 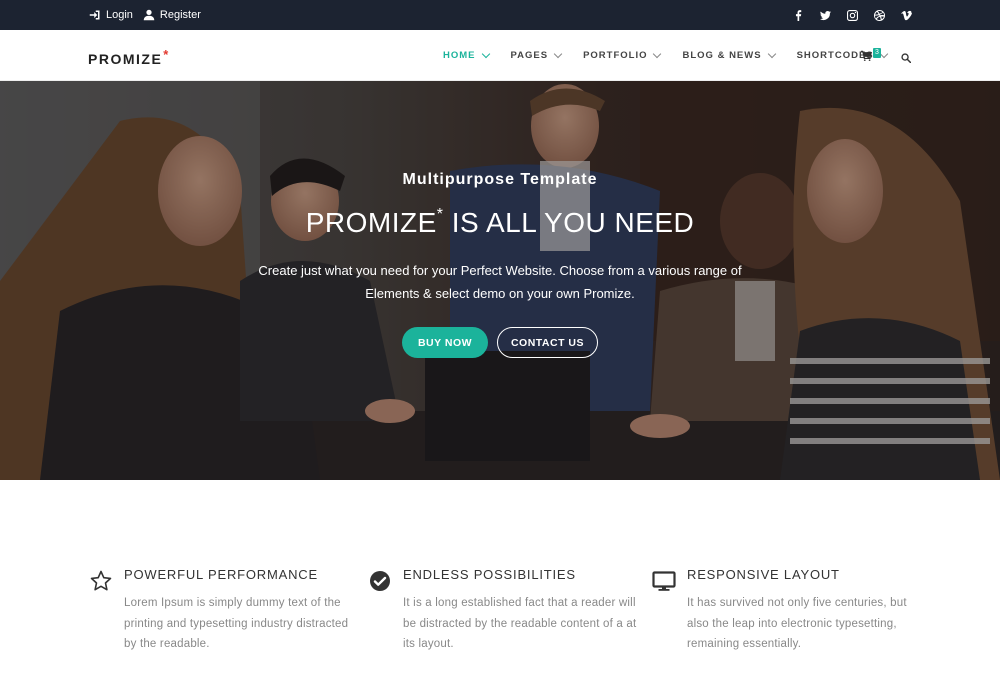 What do you see at coordinates (380, 581) in the screenshot?
I see `check-circle-icon` at bounding box center [380, 581].